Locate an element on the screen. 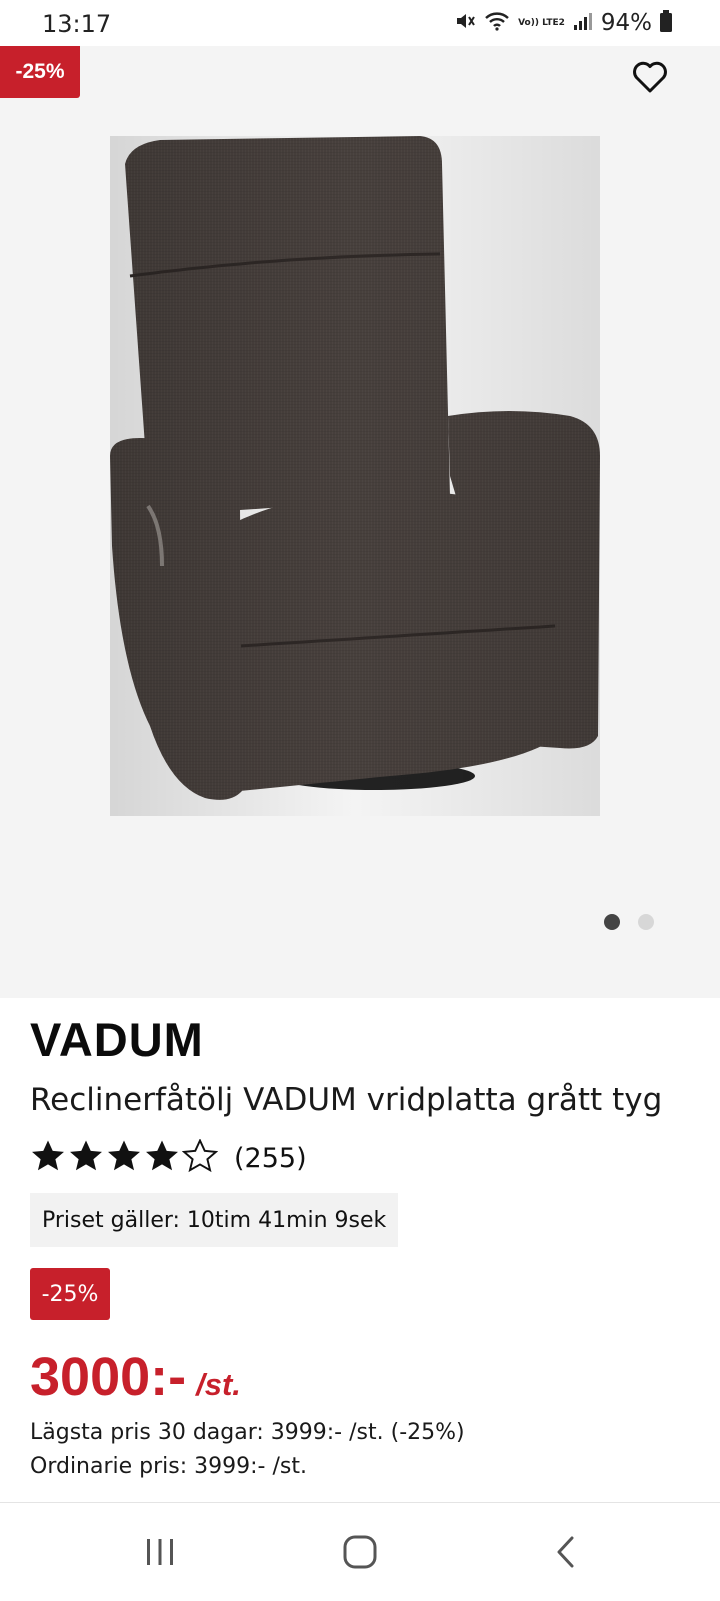  recent-apps-button is located at coordinates (160, 1554).